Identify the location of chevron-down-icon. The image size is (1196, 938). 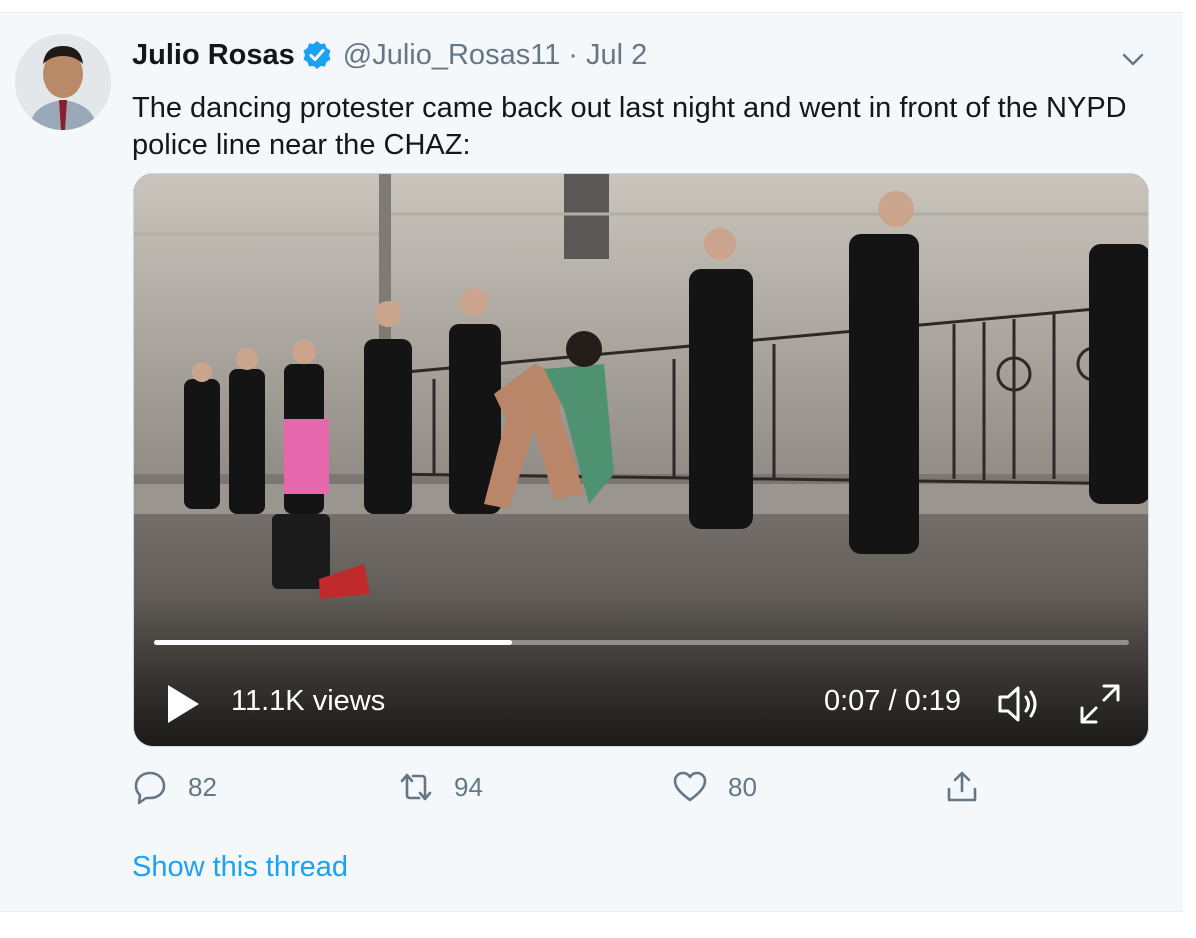
(1133, 60).